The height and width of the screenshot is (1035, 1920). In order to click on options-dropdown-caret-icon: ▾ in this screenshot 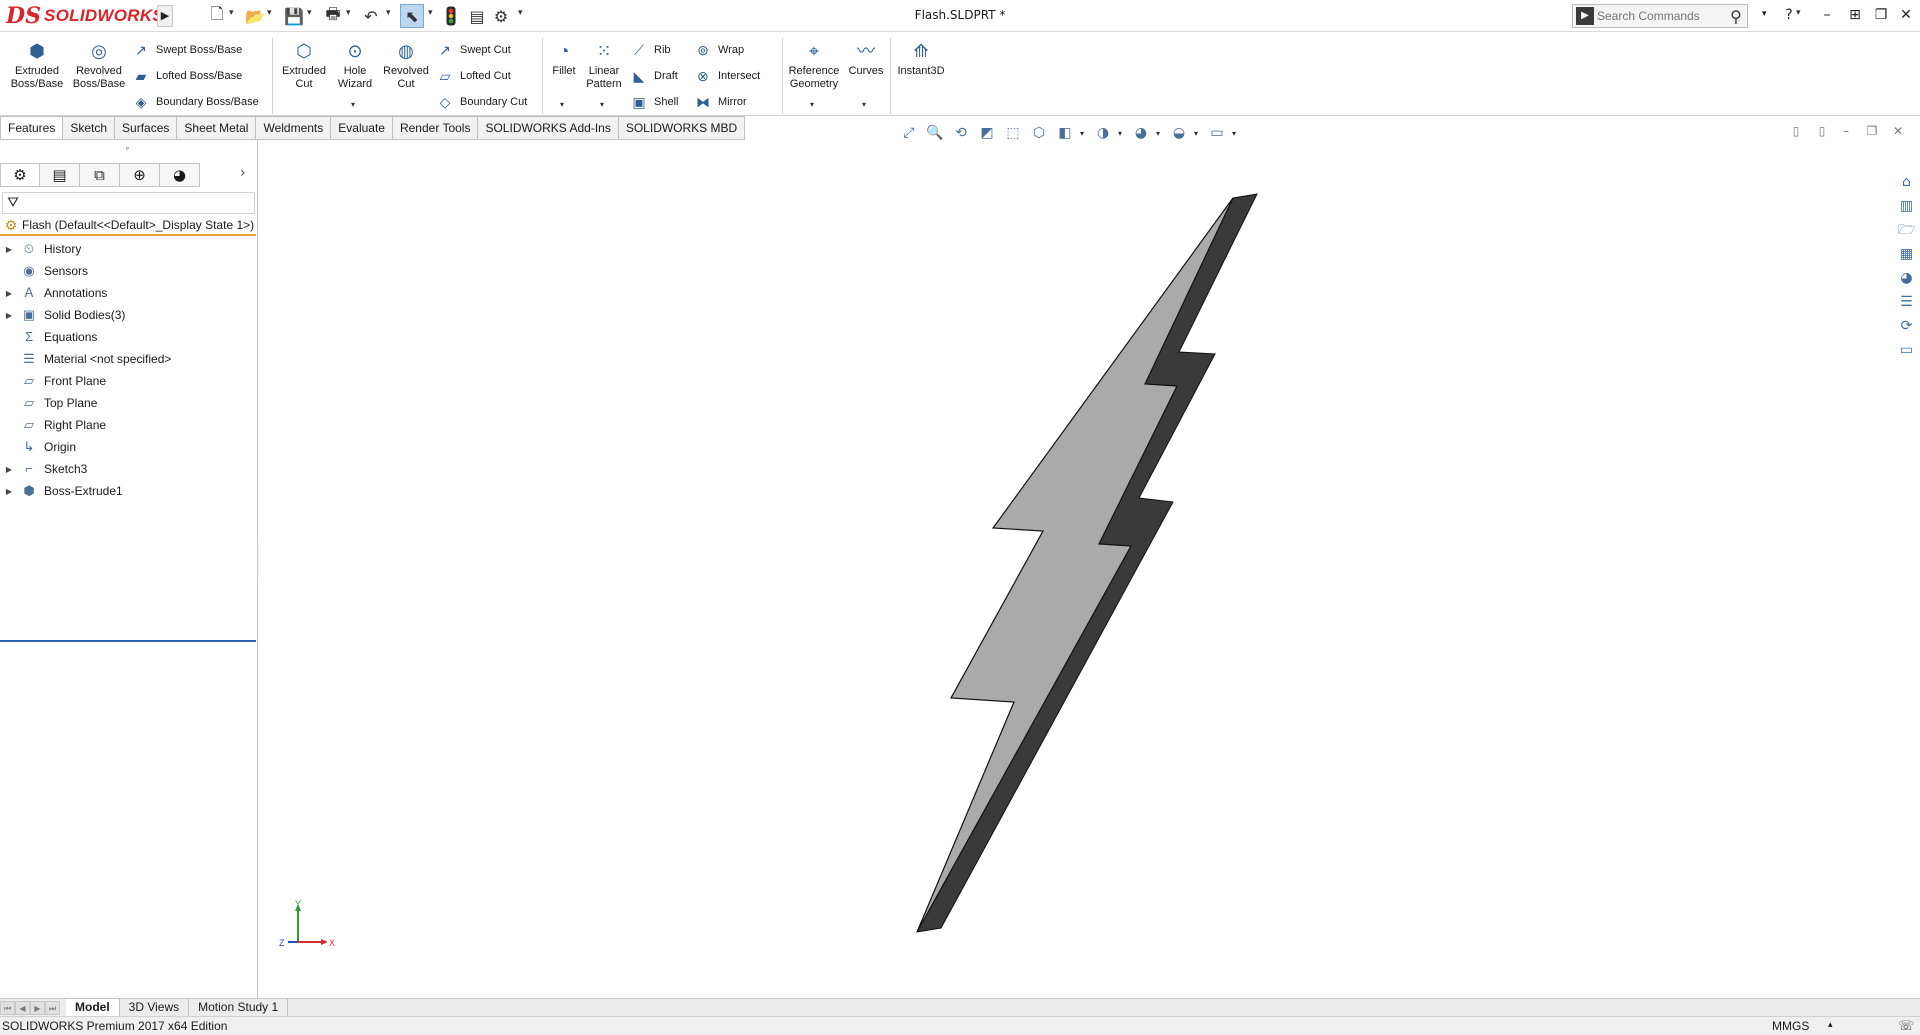, I will do `click(520, 13)`.